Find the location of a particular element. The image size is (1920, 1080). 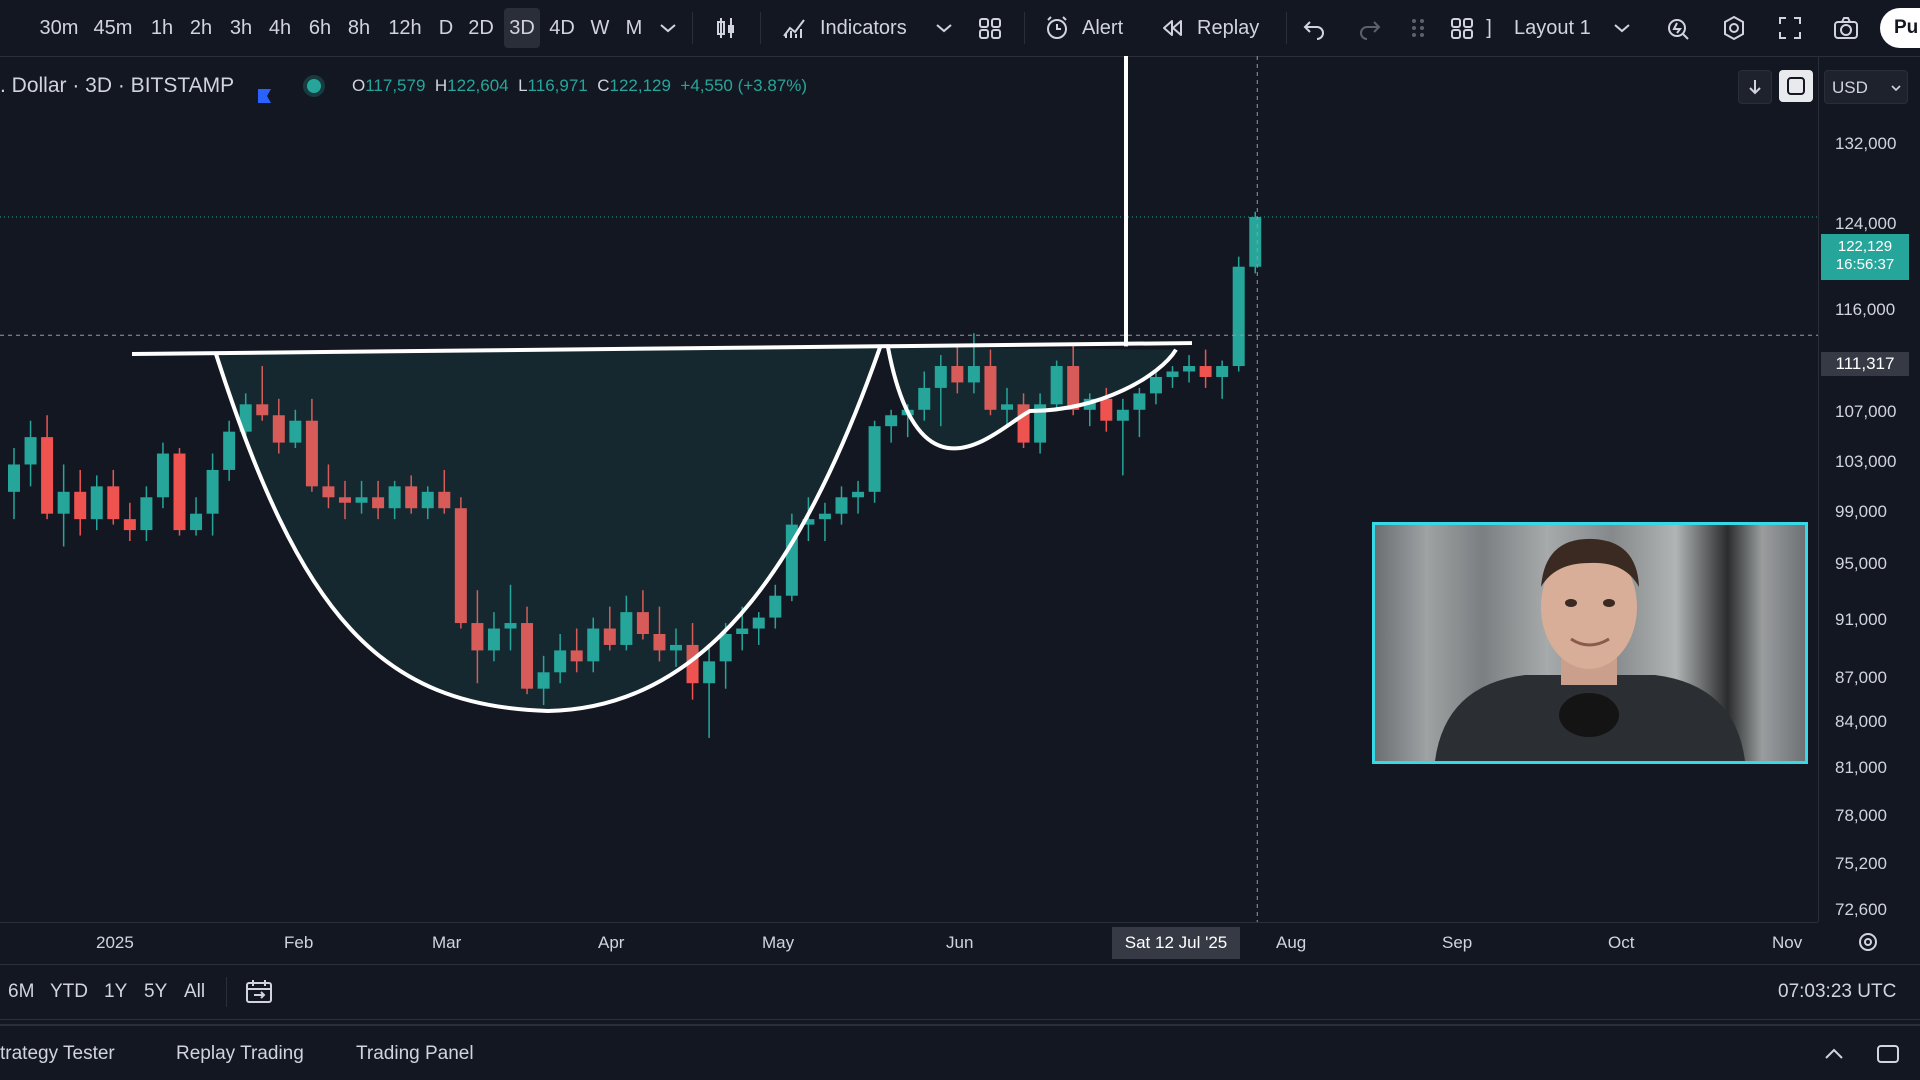

camera-snapshot-icon is located at coordinates (1846, 28).